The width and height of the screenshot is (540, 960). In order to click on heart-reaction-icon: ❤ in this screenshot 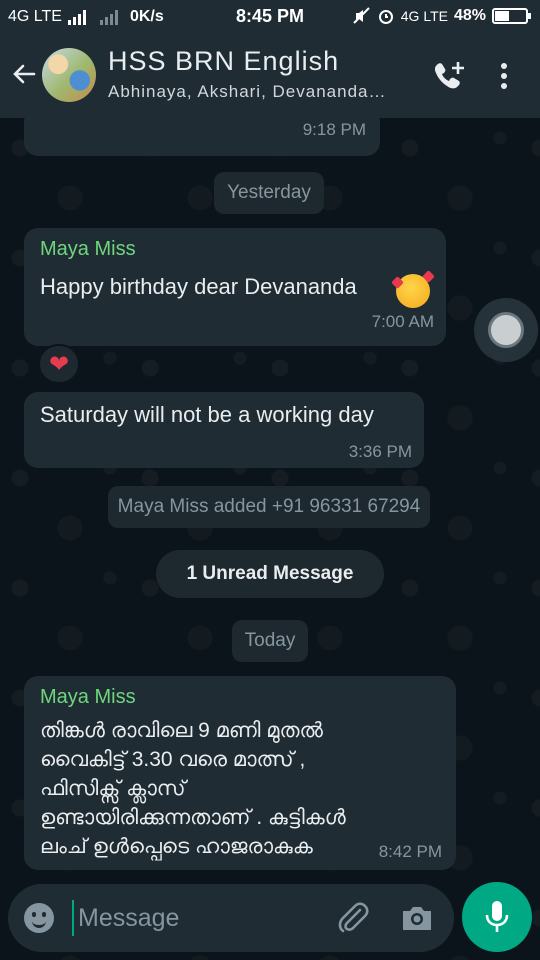, I will do `click(59, 364)`.